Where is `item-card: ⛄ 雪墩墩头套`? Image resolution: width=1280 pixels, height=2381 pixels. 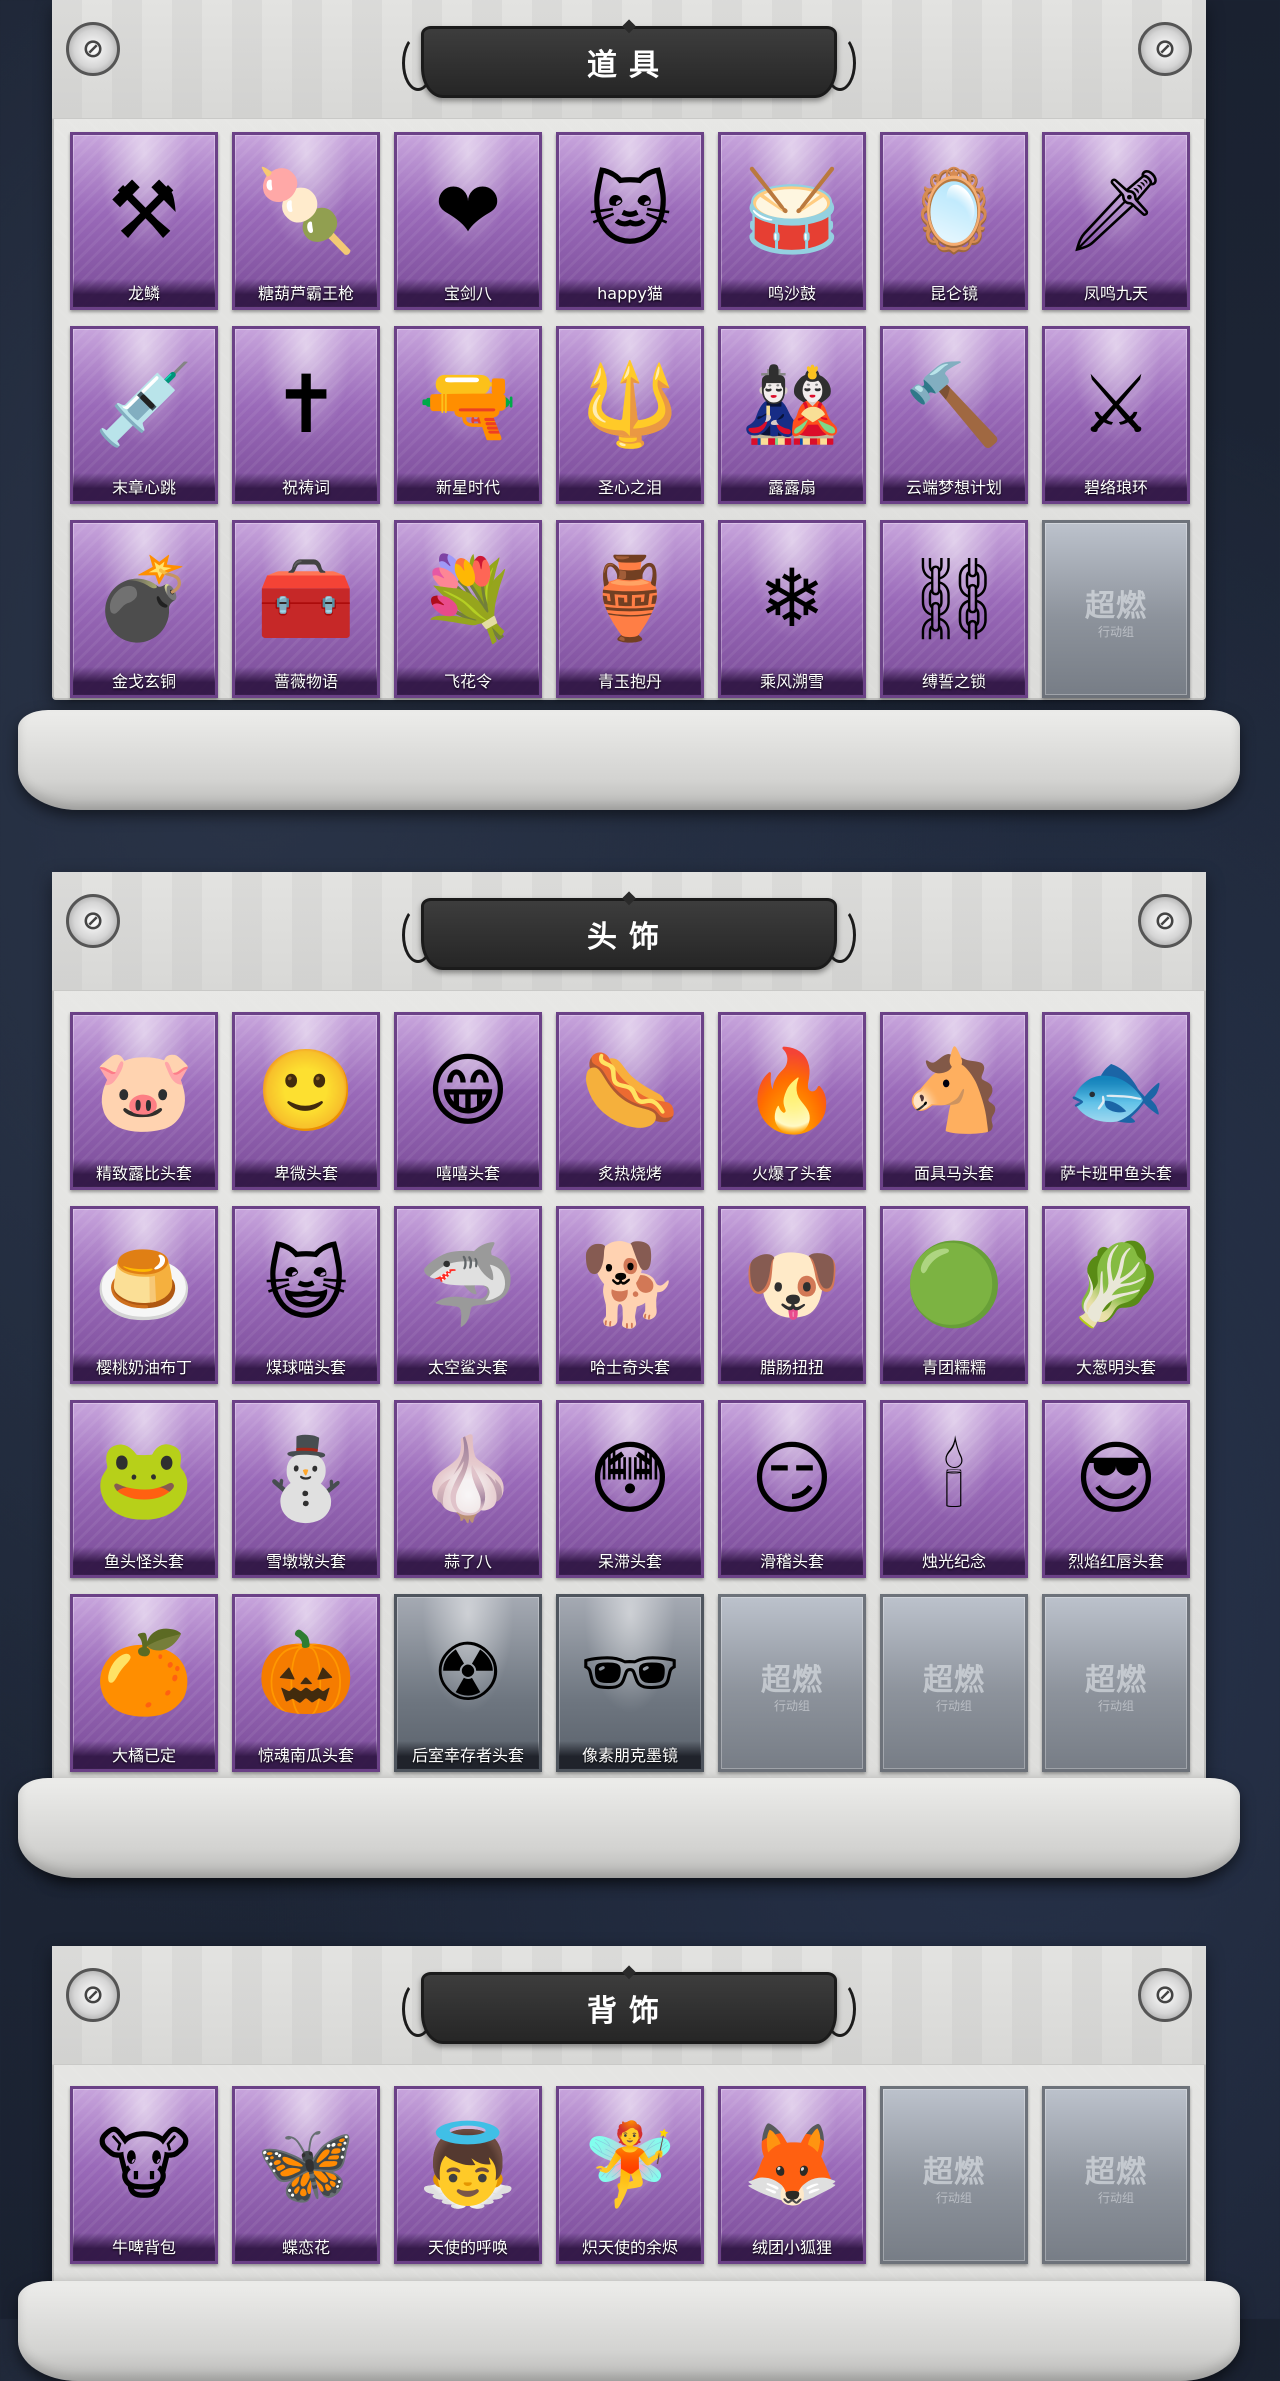
item-card: ⛄ 雪墩墩头套 is located at coordinates (306, 1489).